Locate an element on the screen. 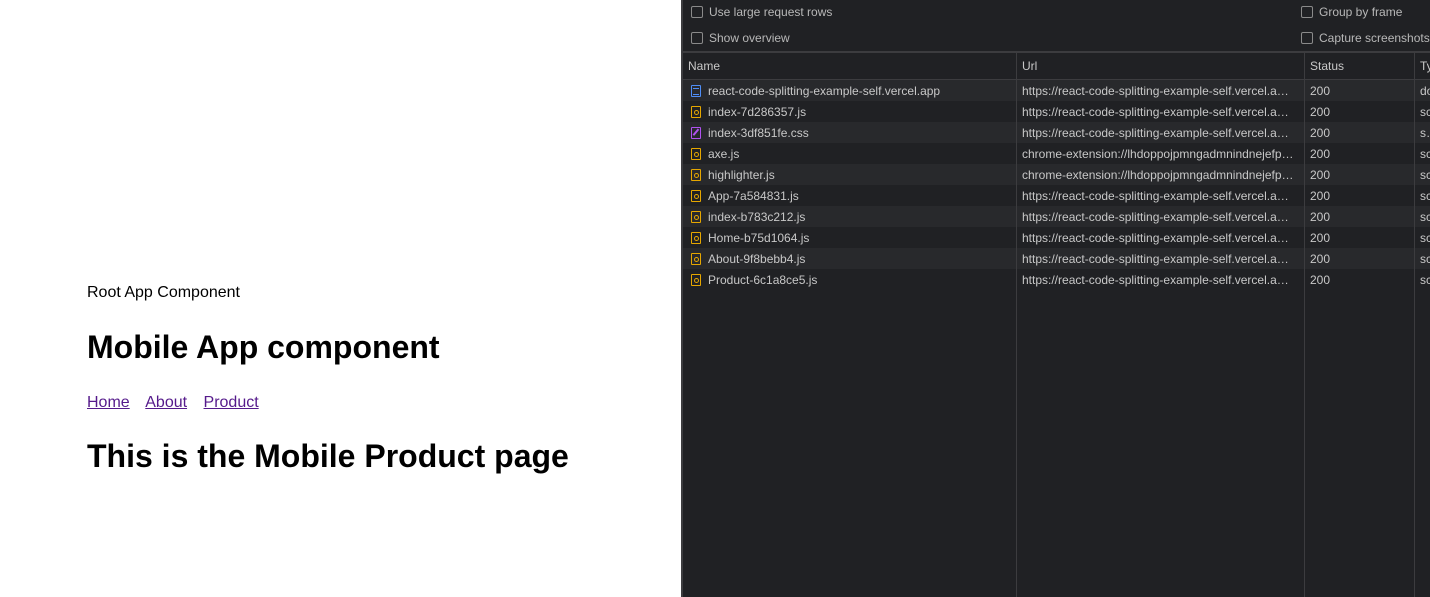 Image resolution: width=1430 pixels, height=597 pixels. show-overview-label: Show overview is located at coordinates (749, 38).